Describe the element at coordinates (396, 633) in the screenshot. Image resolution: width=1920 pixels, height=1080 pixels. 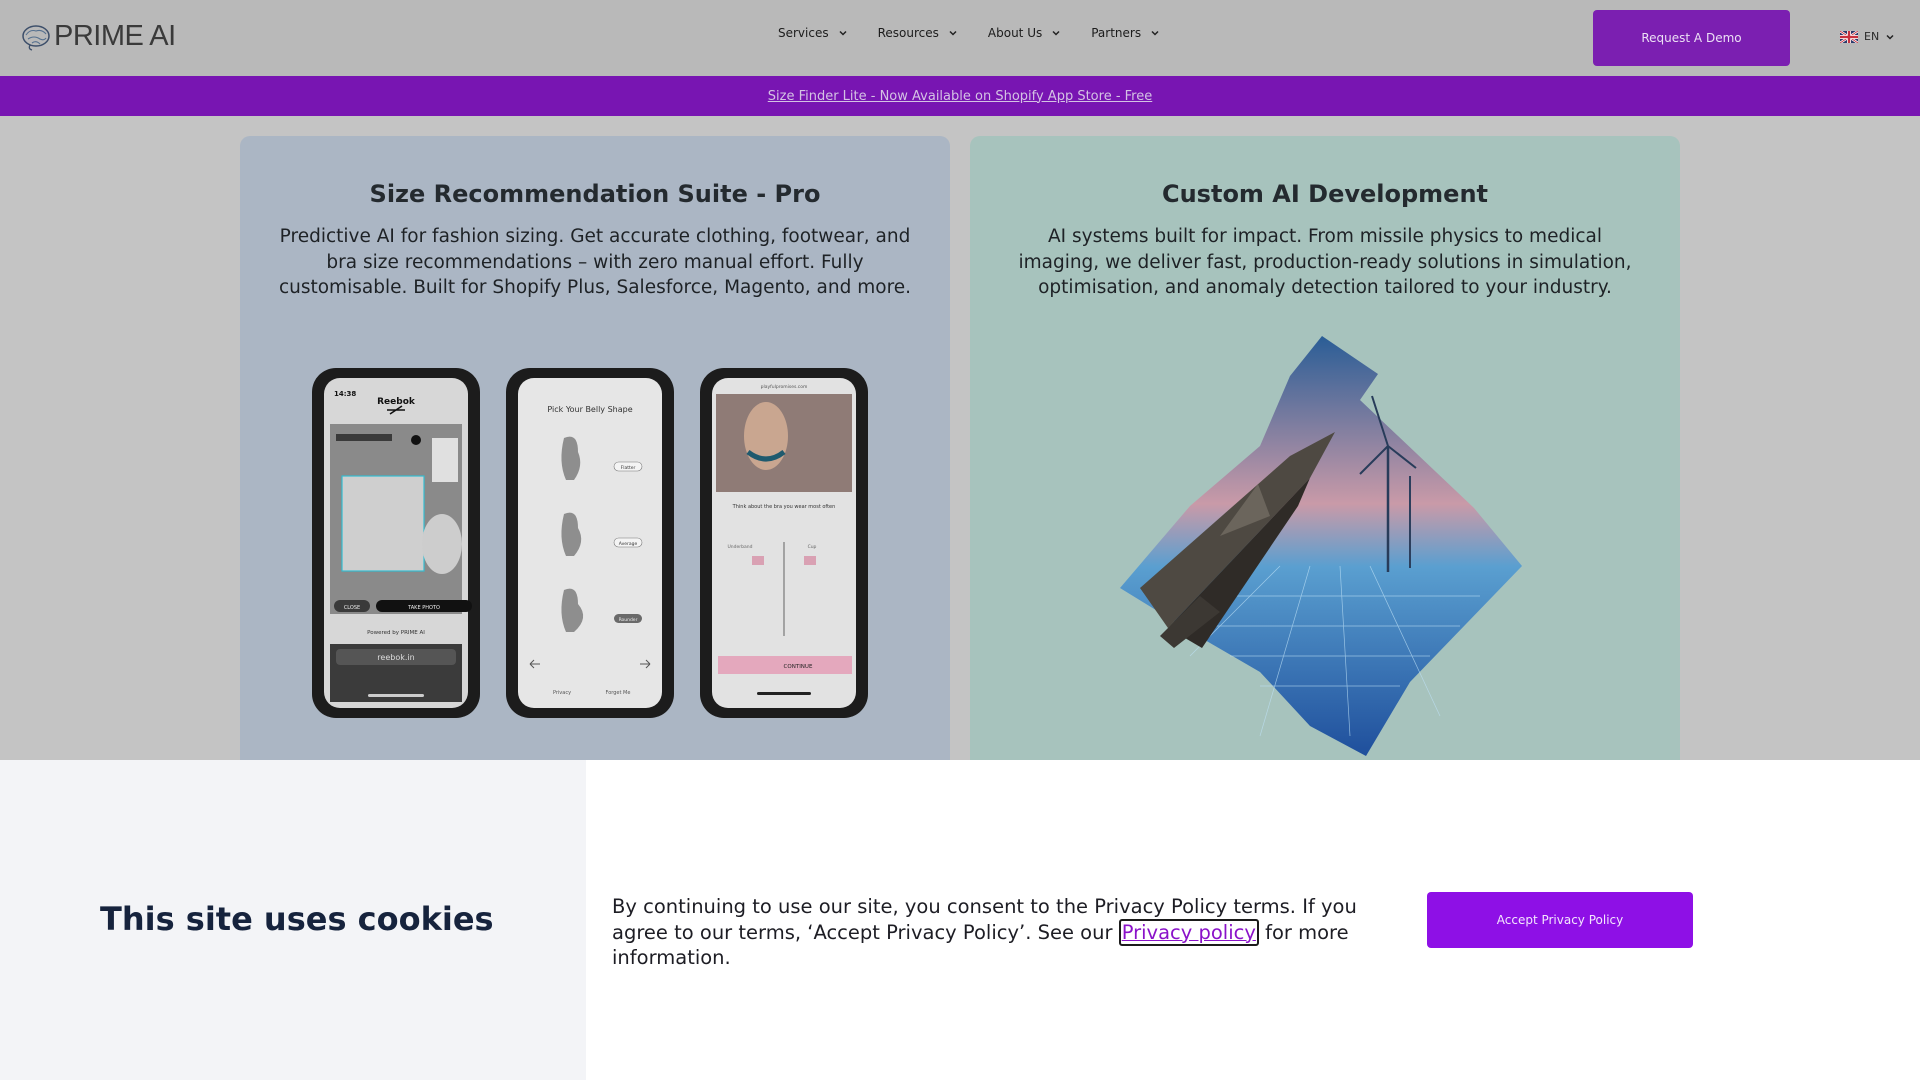
I see `phone1-powered: Powered by PRIME AI` at that location.